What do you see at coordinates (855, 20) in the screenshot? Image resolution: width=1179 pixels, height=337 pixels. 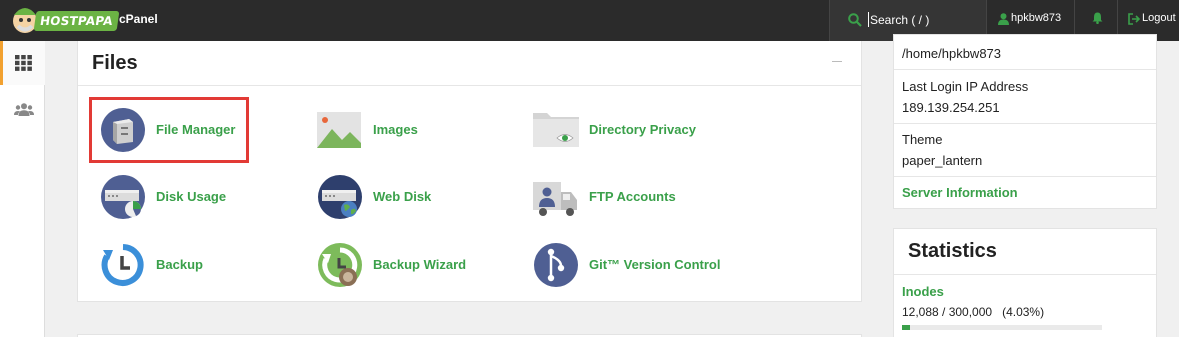 I see `search-icon` at bounding box center [855, 20].